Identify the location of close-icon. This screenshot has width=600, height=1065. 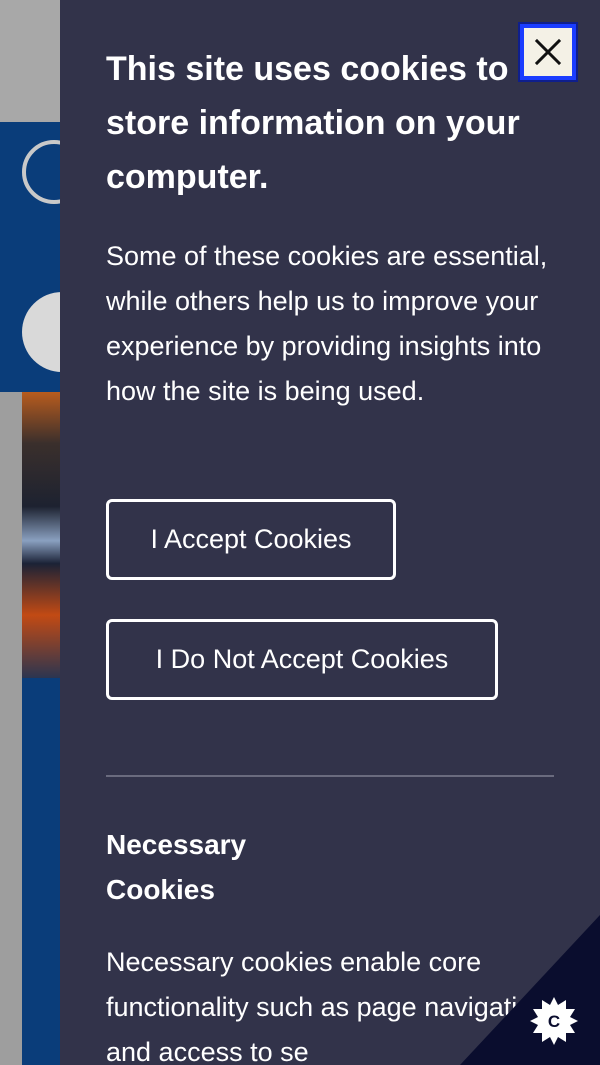
(548, 52).